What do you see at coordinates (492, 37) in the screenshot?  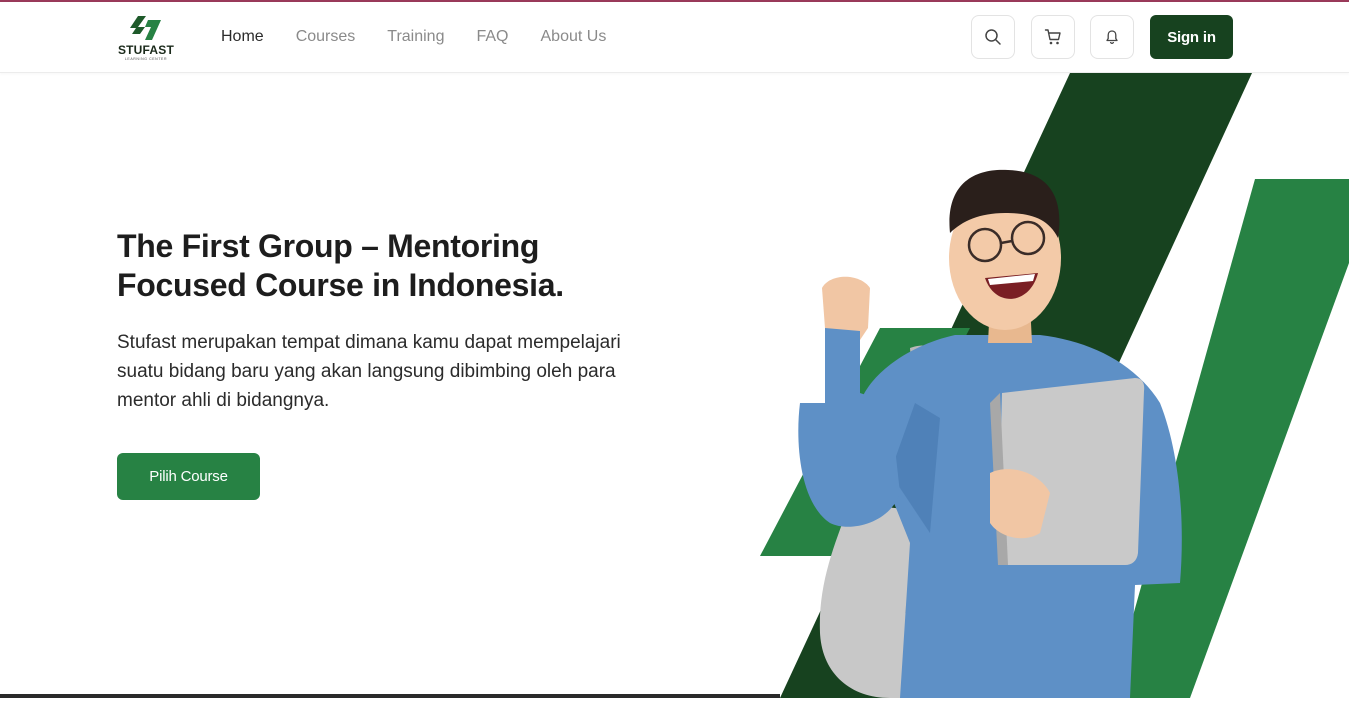 I see `nav-faq: FAQ` at bounding box center [492, 37].